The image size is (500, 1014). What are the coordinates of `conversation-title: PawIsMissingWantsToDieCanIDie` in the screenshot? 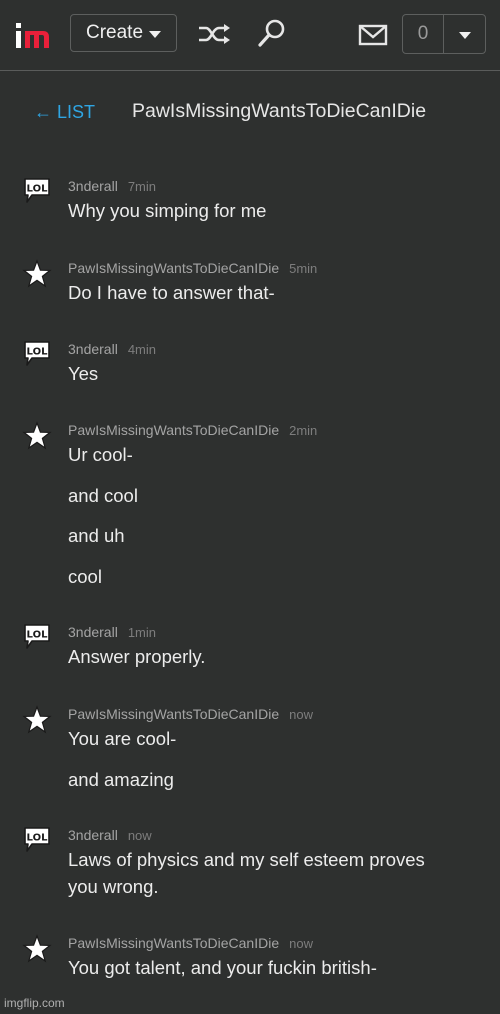 It's located at (279, 111).